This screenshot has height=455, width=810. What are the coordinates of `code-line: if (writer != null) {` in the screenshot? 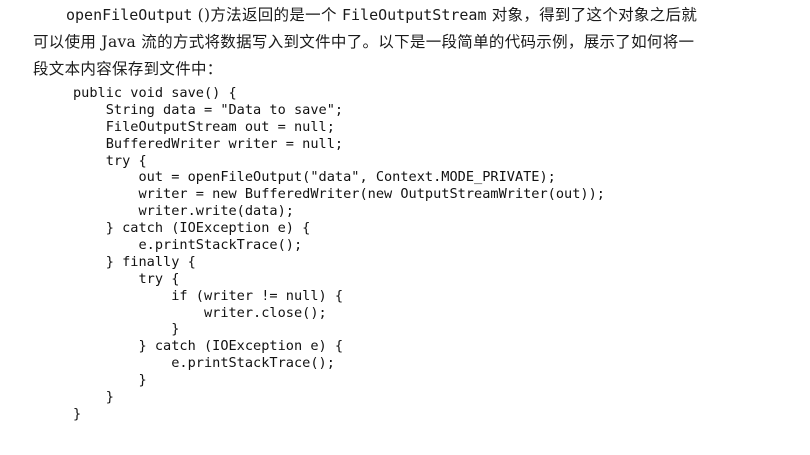 It's located at (208, 295).